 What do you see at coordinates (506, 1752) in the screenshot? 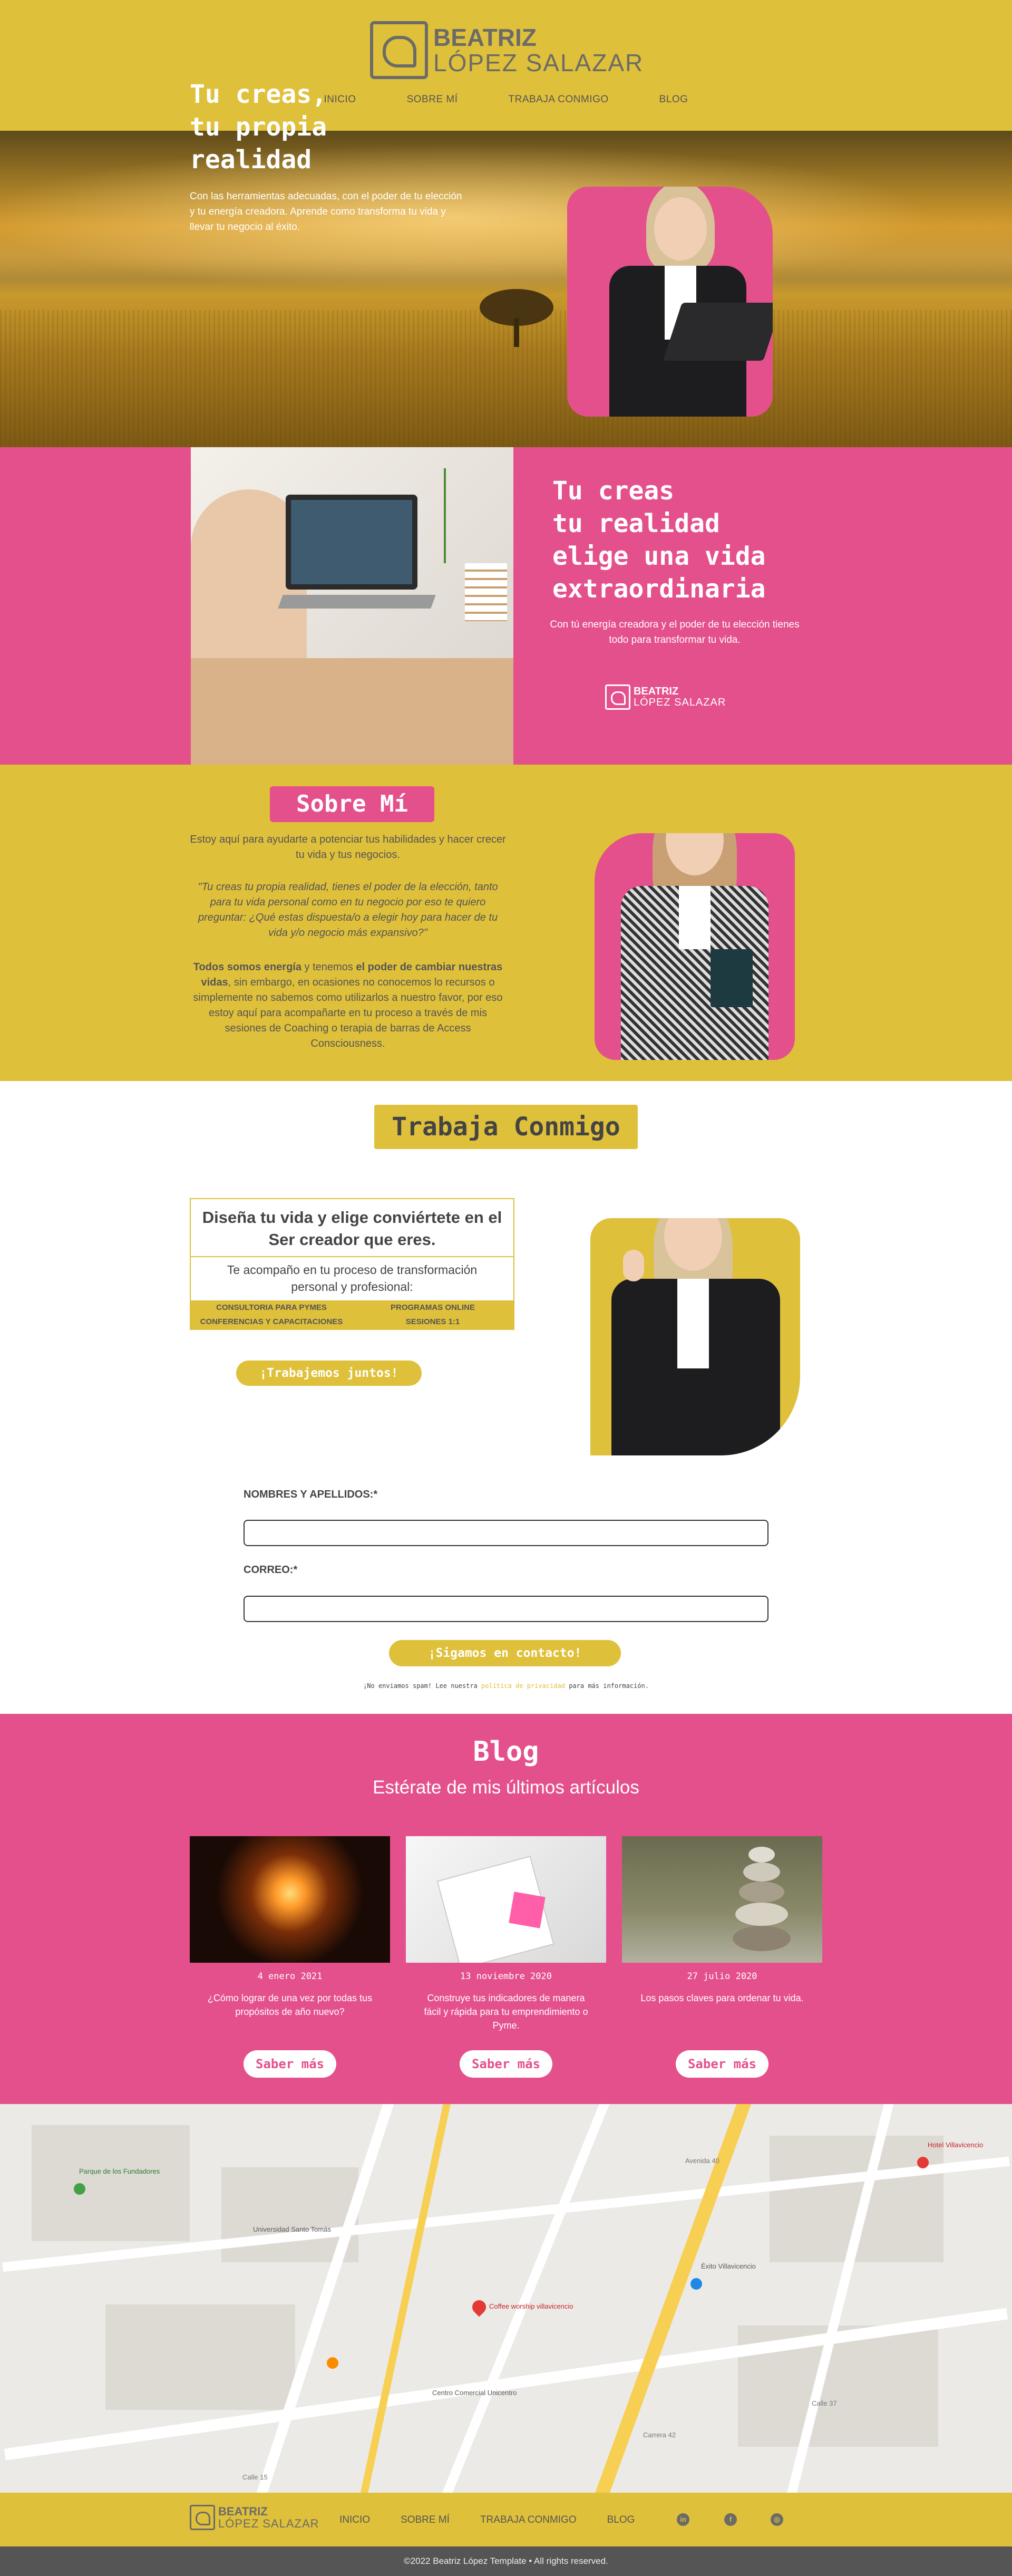
I see `blog-heading: Blog` at bounding box center [506, 1752].